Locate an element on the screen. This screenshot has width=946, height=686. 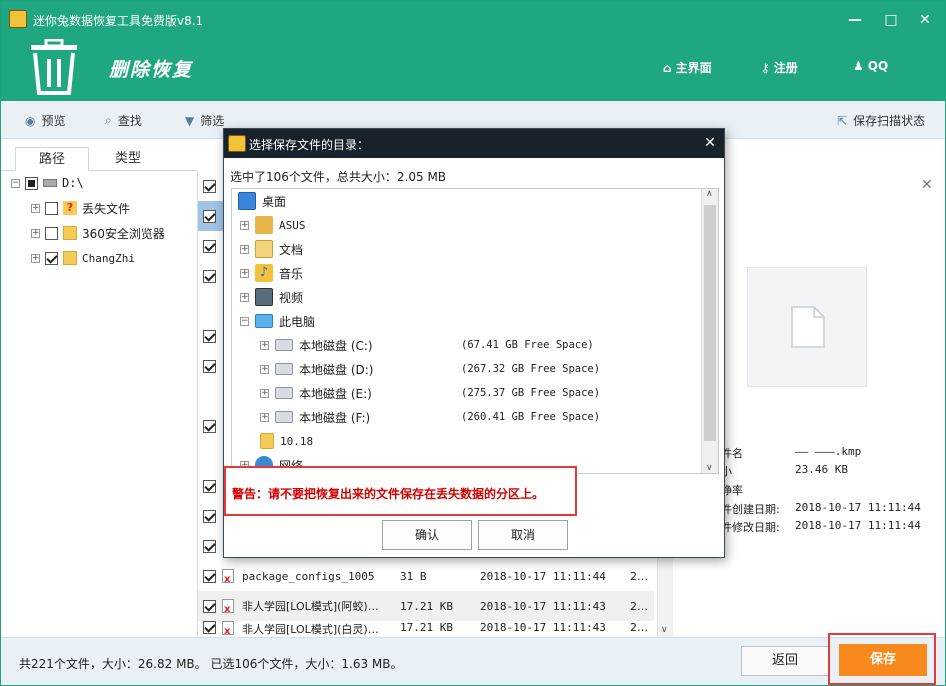
folder-item-asus: + ASUS is located at coordinates (273, 225).